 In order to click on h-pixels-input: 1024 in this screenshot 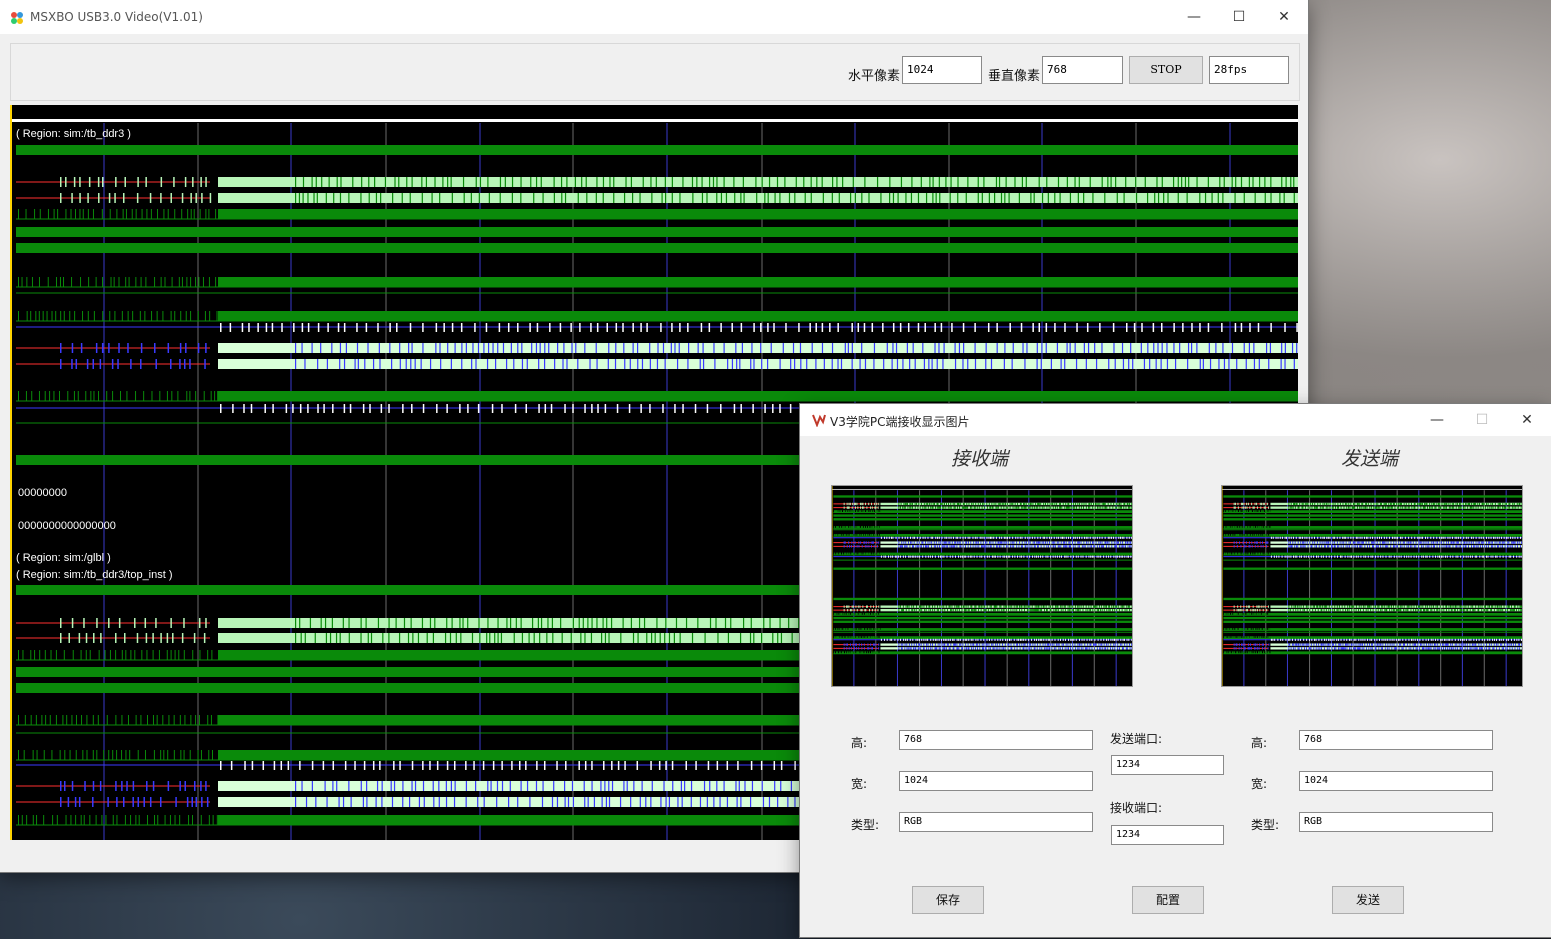, I will do `click(942, 70)`.